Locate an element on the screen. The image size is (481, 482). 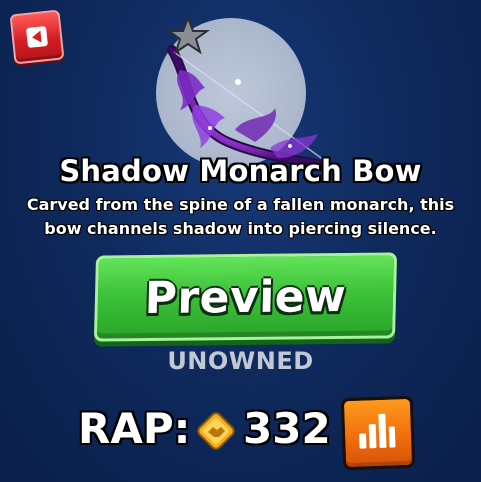
preview-button-label: Preview is located at coordinates (245, 297).